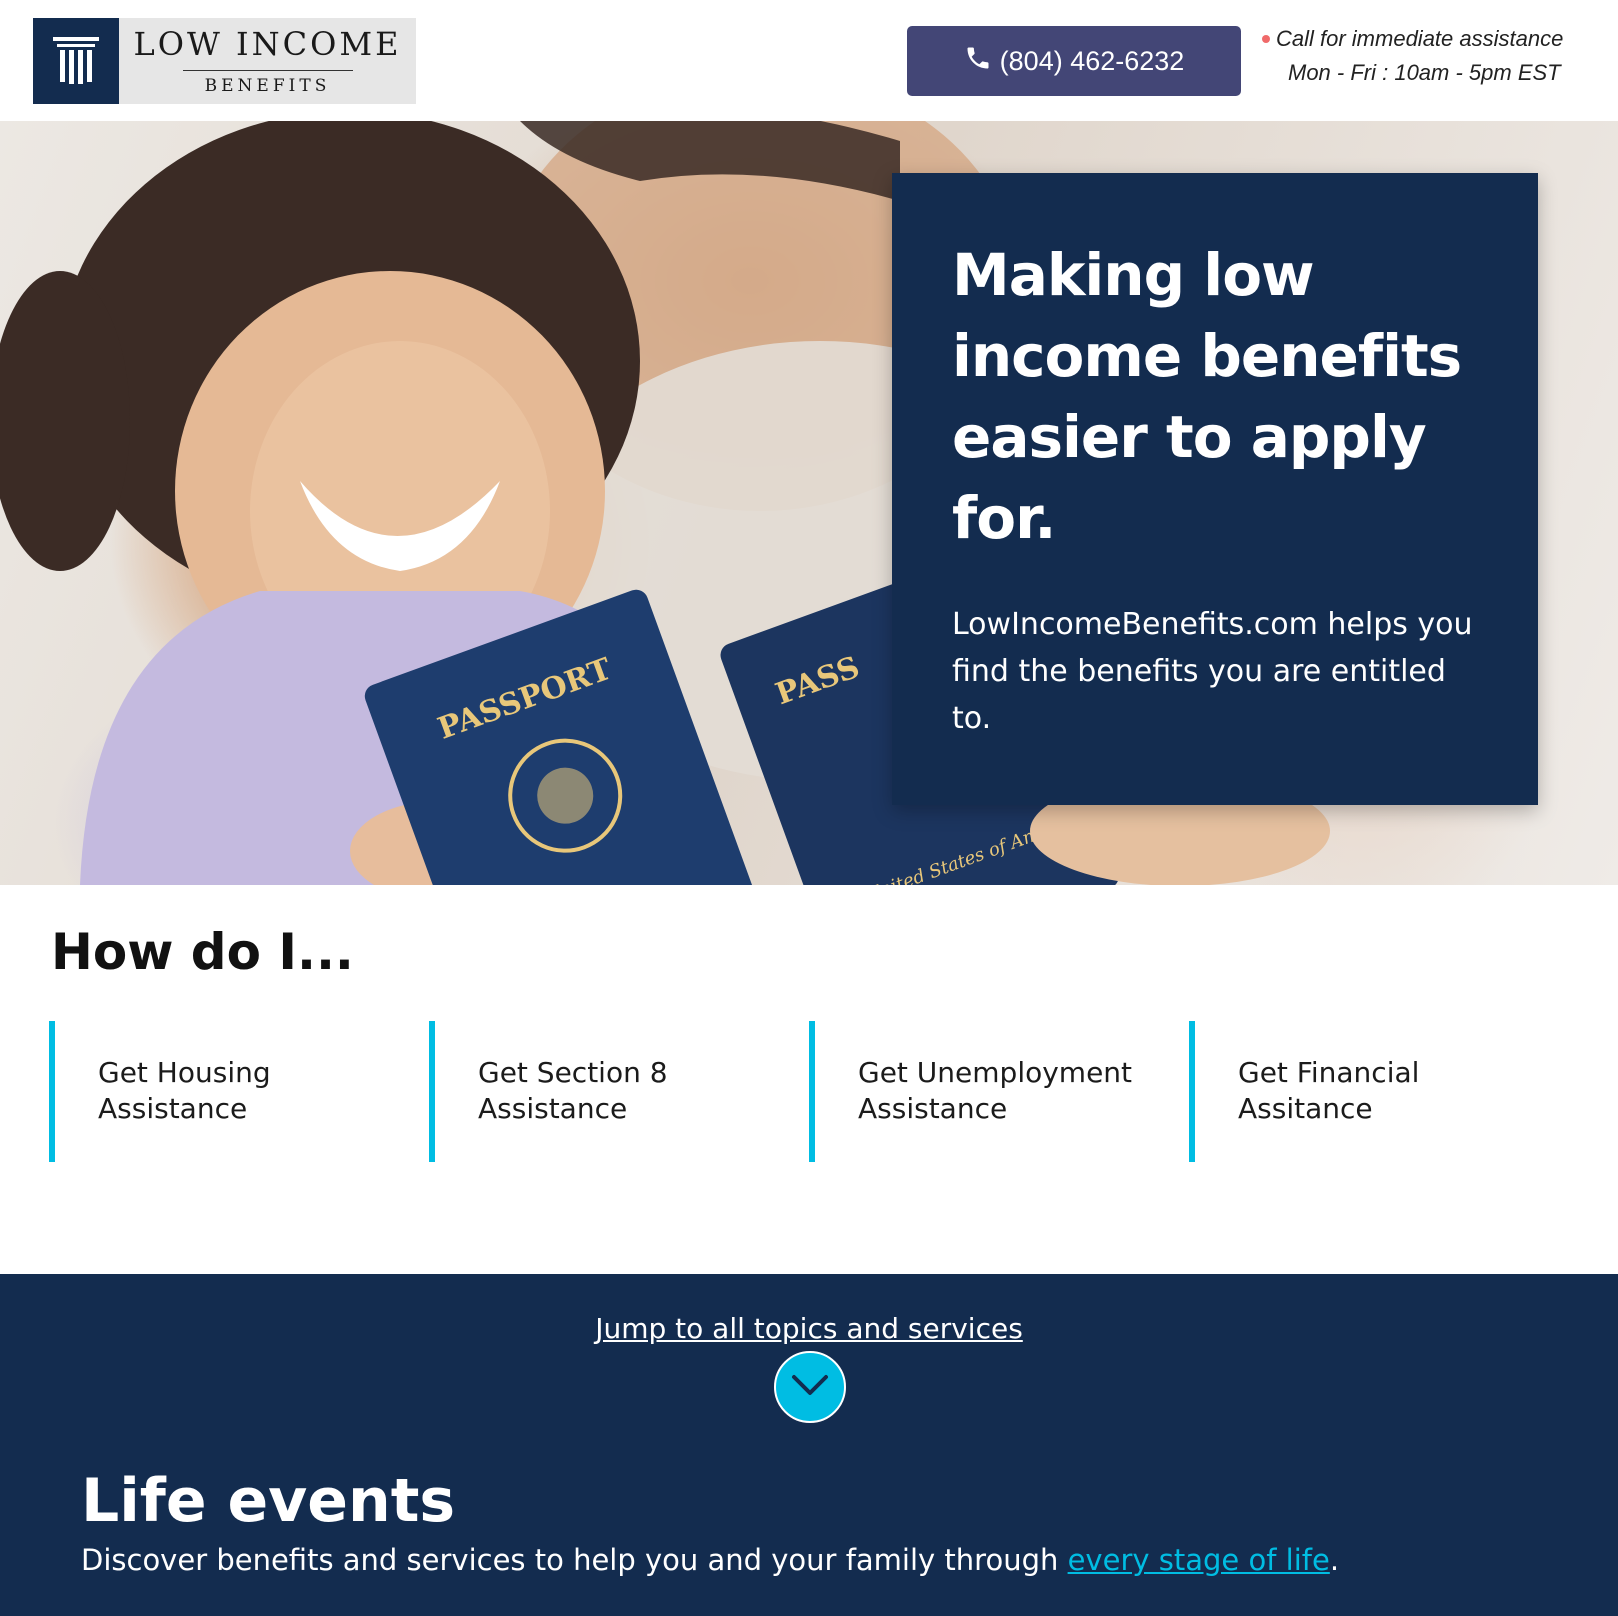 This screenshot has height=1616, width=1618. Describe the element at coordinates (184, 1072) in the screenshot. I see `link-label-line-1: Get Housing` at that location.